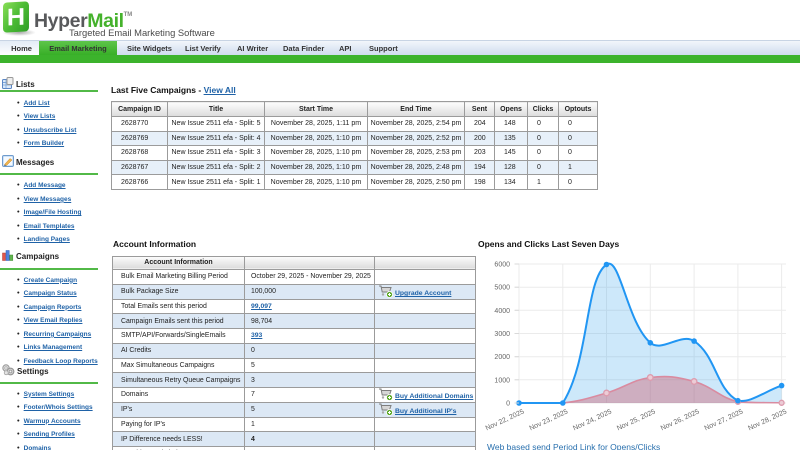 The height and width of the screenshot is (450, 800). Describe the element at coordinates (502, 357) in the screenshot. I see `svg-text: 2000` at that location.